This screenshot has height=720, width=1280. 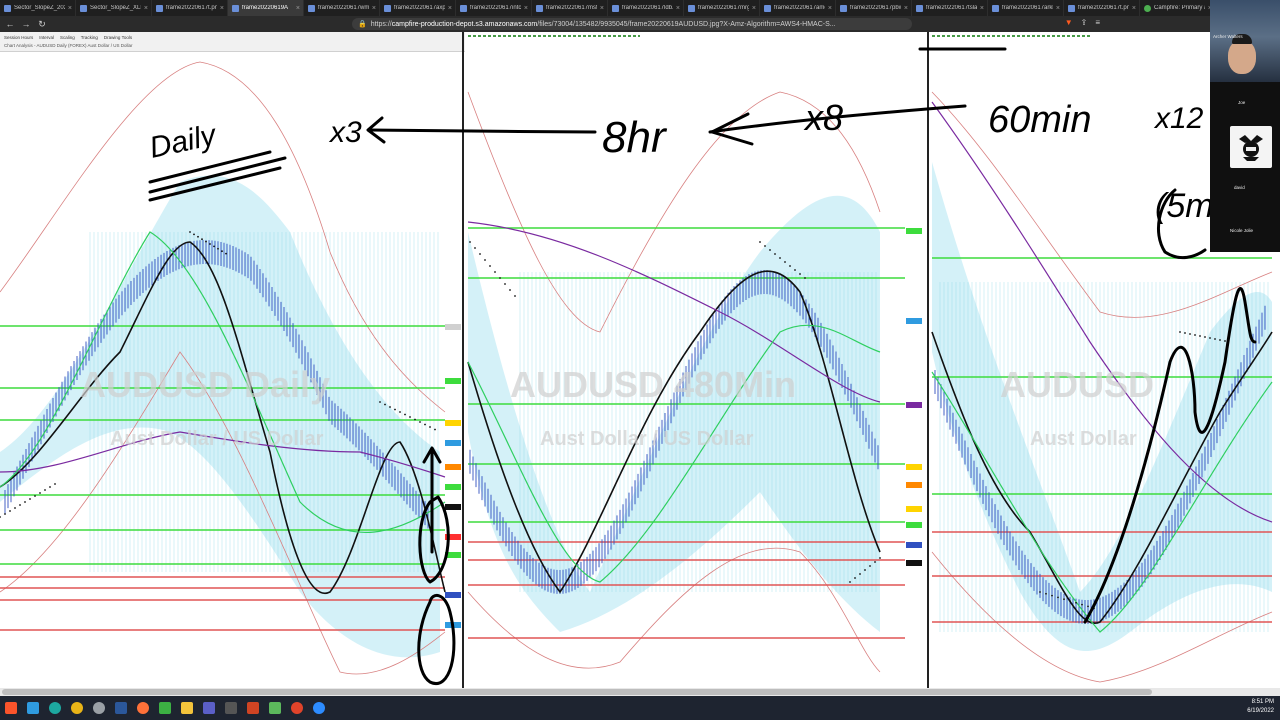 I want to click on back-icon: ←, so click(x=10, y=24).